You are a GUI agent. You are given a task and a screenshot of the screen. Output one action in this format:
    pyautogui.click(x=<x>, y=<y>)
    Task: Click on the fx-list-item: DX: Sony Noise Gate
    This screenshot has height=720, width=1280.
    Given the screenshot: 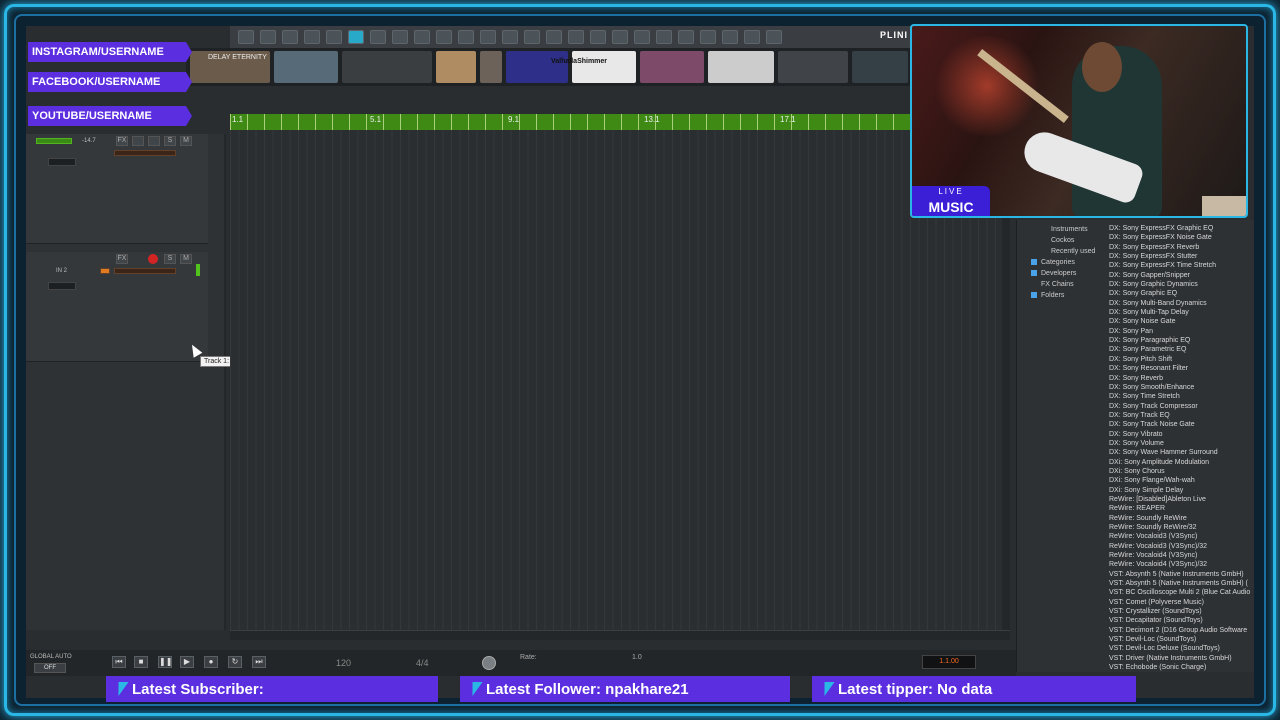 What is the action you would take?
    pyautogui.click(x=1181, y=321)
    